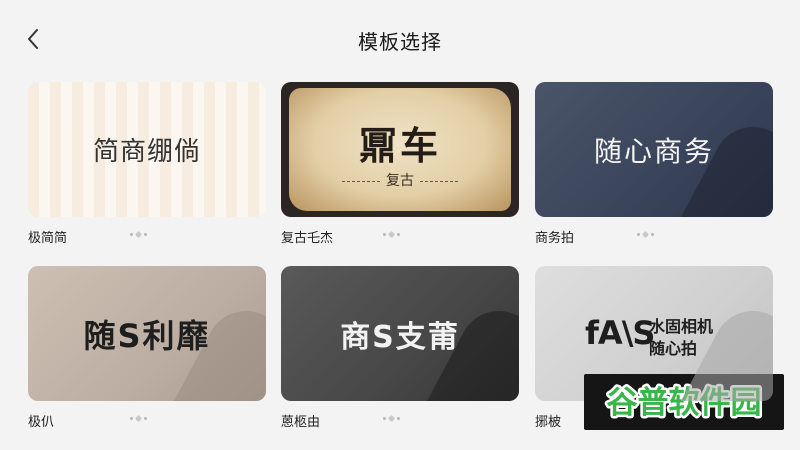 The width and height of the screenshot is (800, 450). What do you see at coordinates (399, 146) in the screenshot?
I see `thumbnail-title: 鼏车` at bounding box center [399, 146].